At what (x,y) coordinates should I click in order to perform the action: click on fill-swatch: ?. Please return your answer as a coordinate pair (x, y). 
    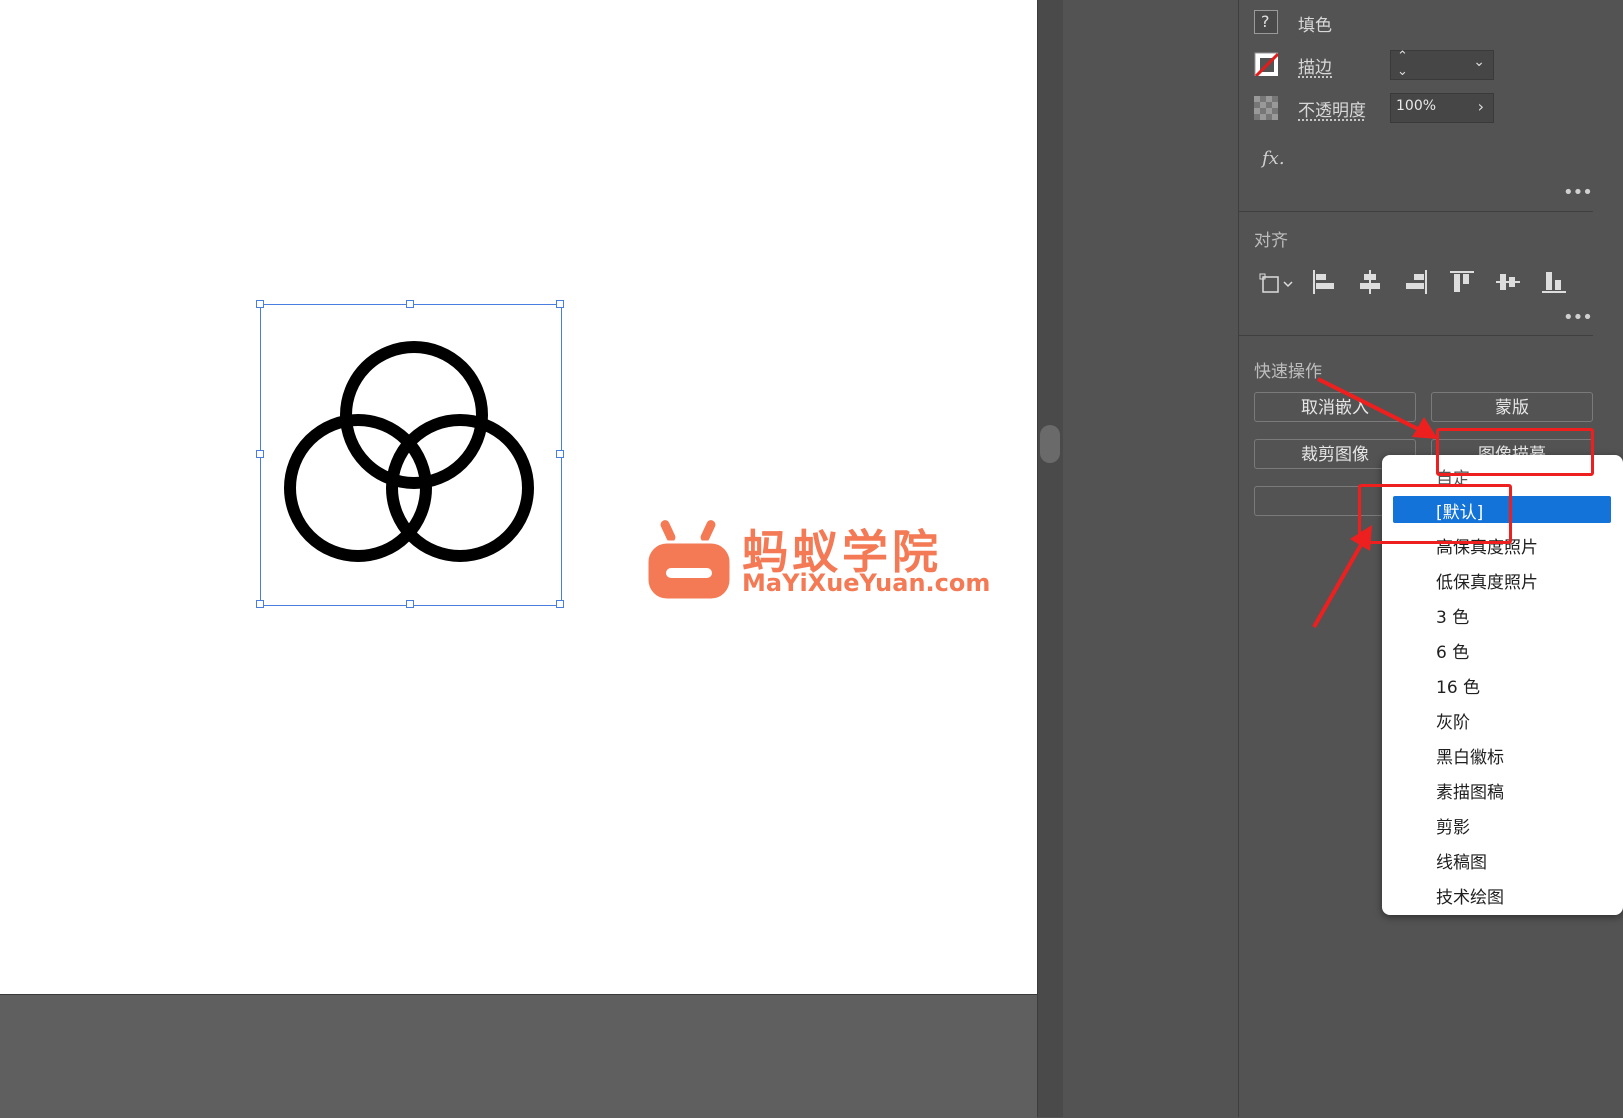
    Looking at the image, I should click on (1266, 22).